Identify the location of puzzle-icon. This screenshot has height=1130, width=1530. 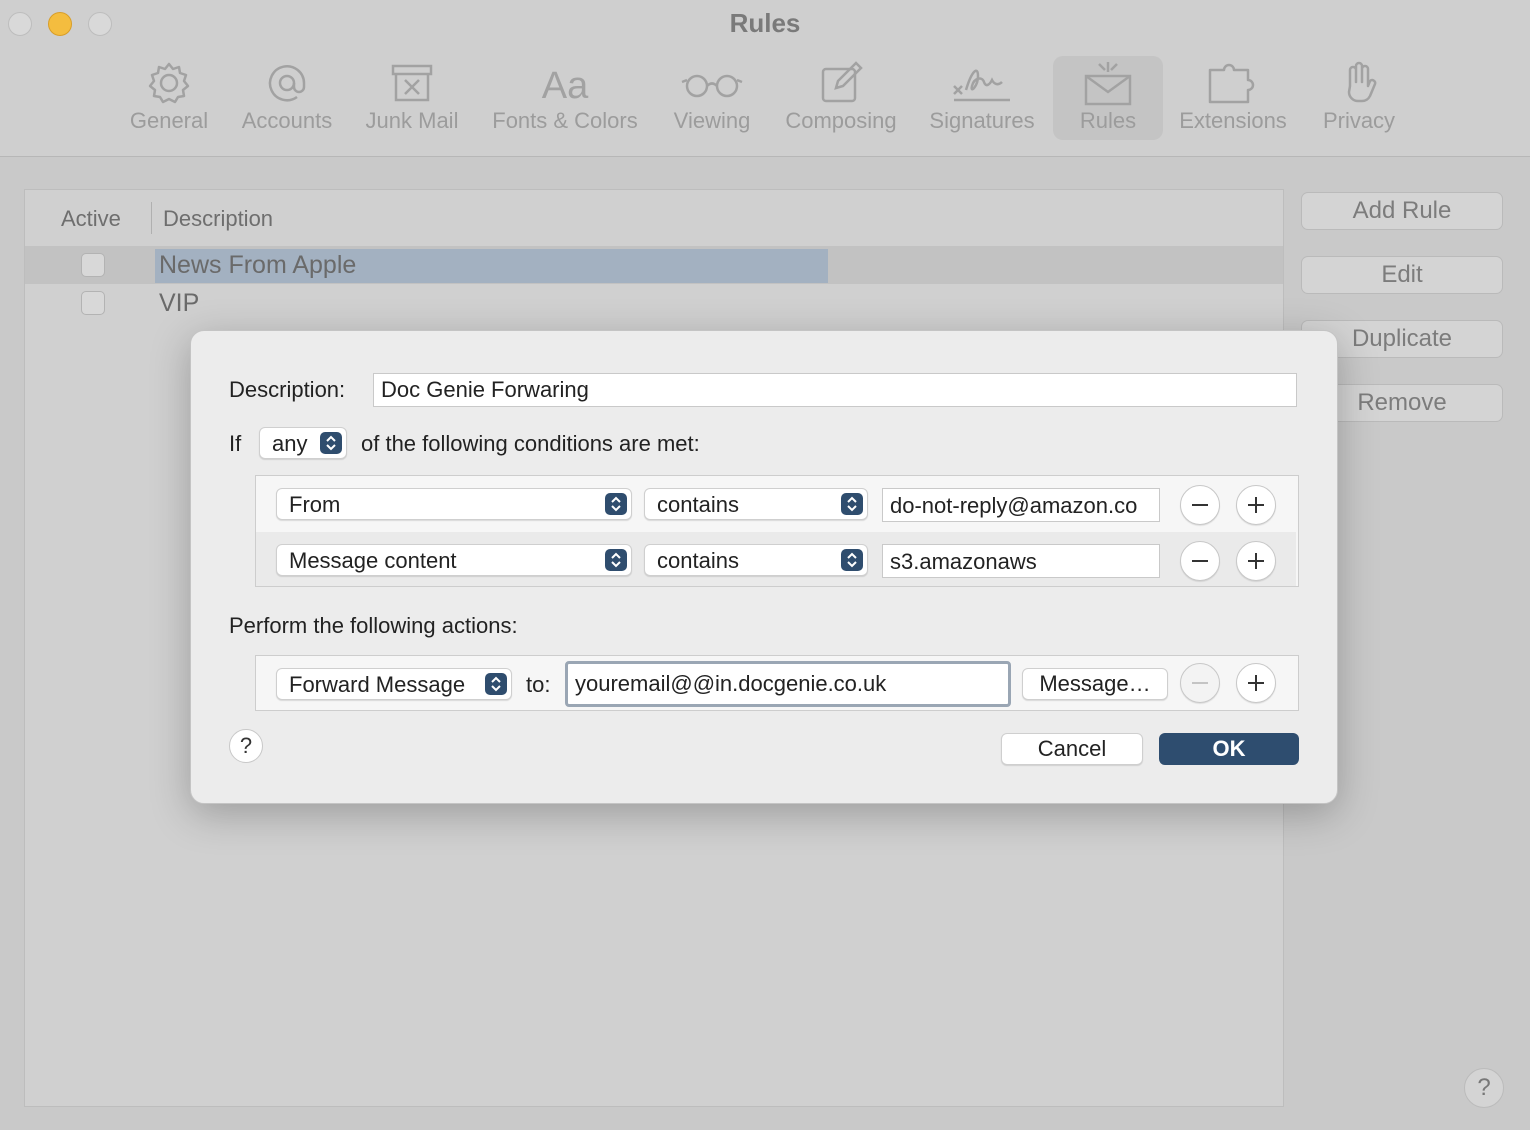
(1231, 83).